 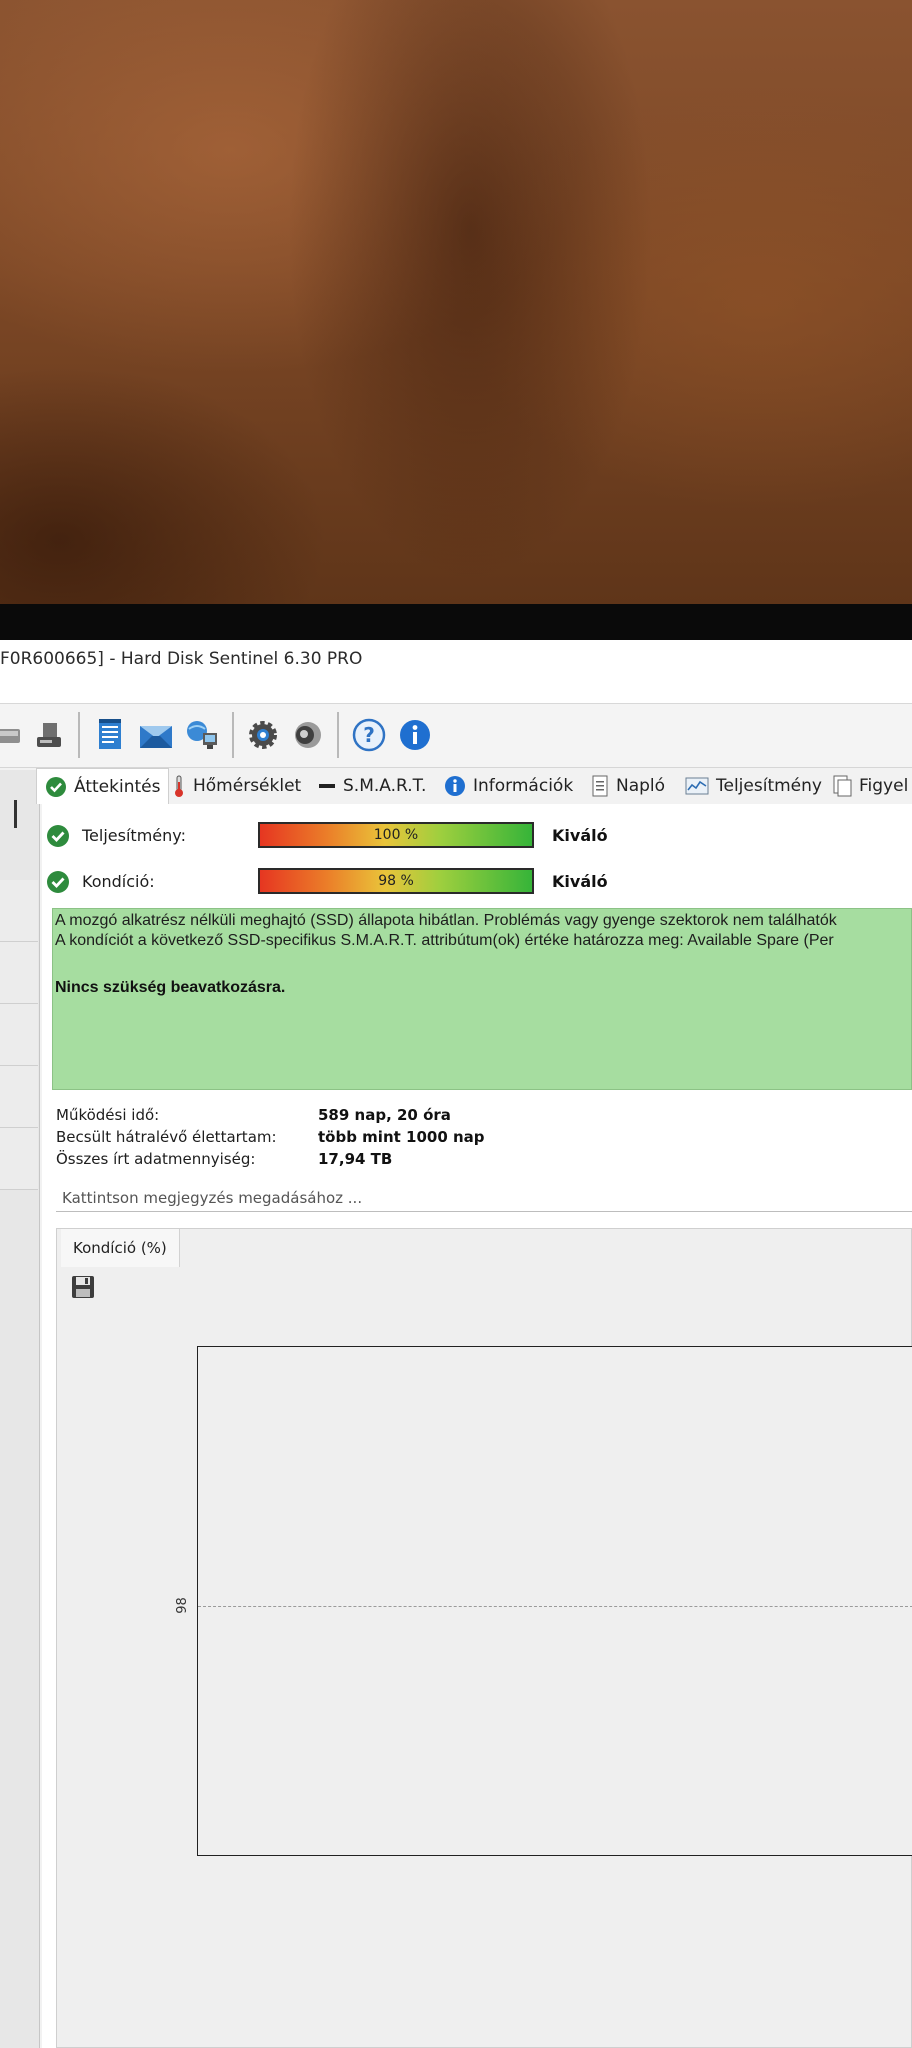 What do you see at coordinates (15, 814) in the screenshot?
I see `rail-scroll-indicator` at bounding box center [15, 814].